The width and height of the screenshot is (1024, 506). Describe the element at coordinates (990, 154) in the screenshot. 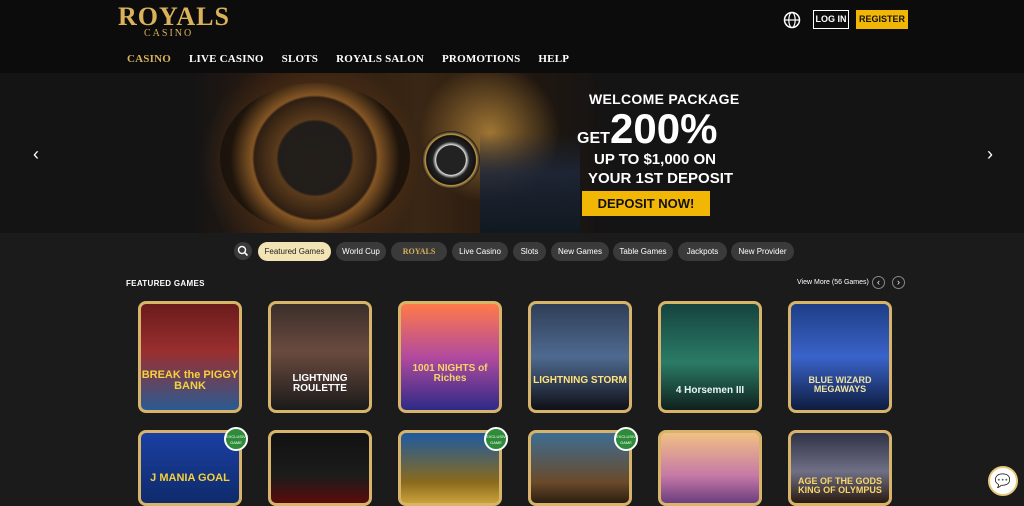

I see `banner-next-arrow-icon: ›` at that location.